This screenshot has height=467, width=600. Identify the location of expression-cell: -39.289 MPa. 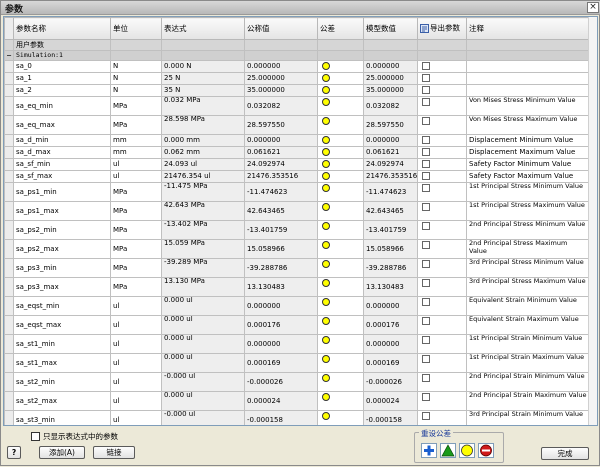
(203, 268).